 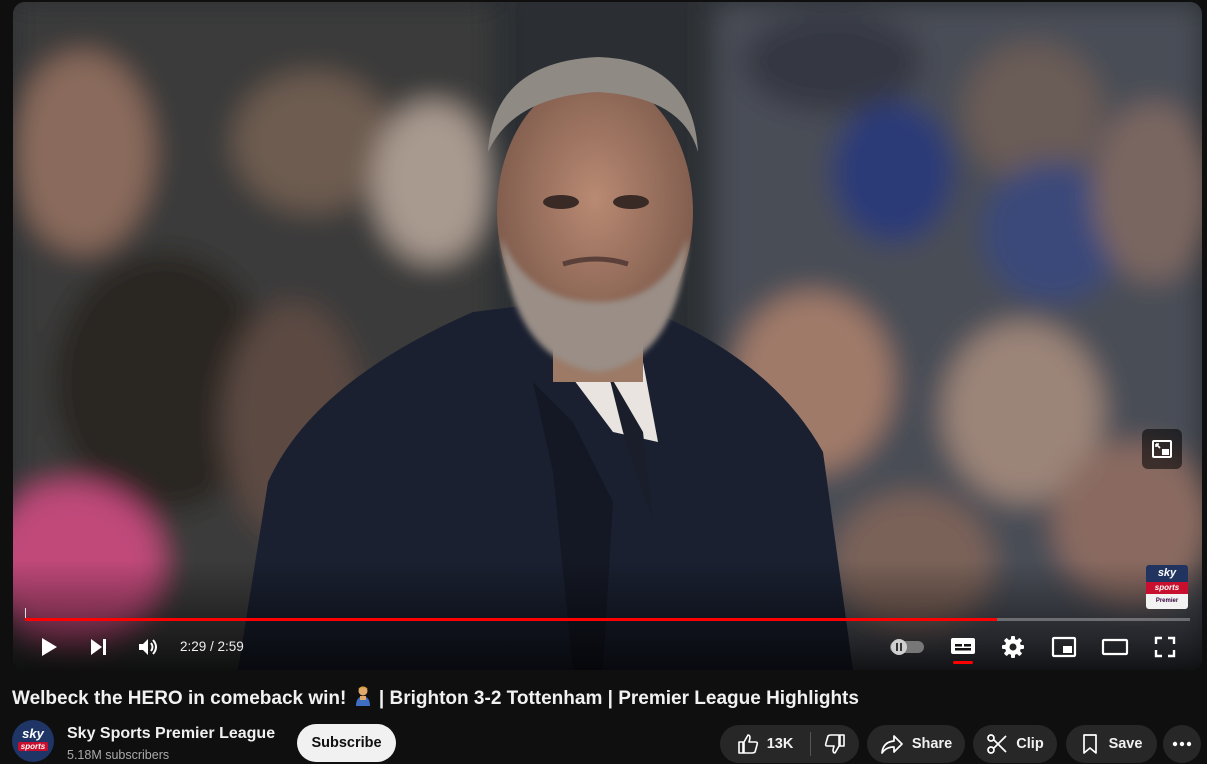 What do you see at coordinates (118, 755) in the screenshot?
I see `subscriber-count: 5.18M subscribers` at bounding box center [118, 755].